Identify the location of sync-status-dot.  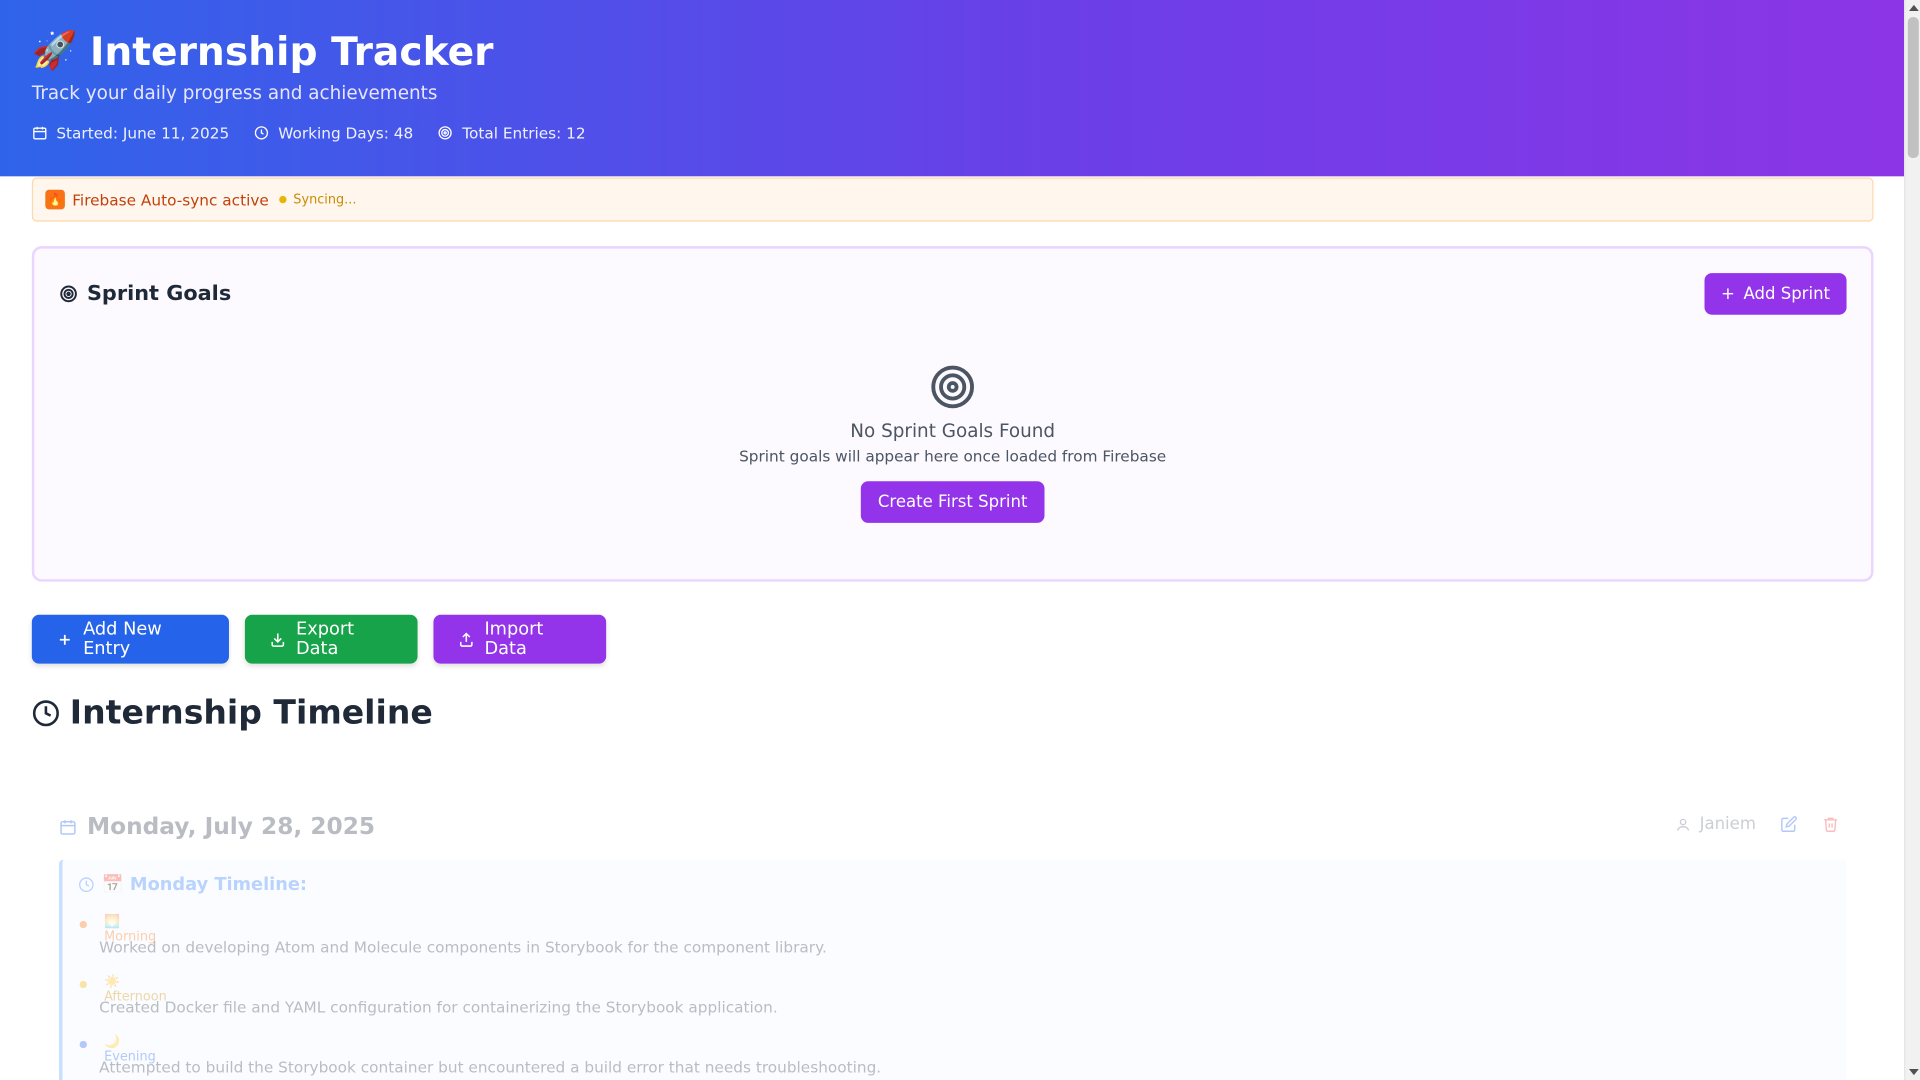
(282, 199).